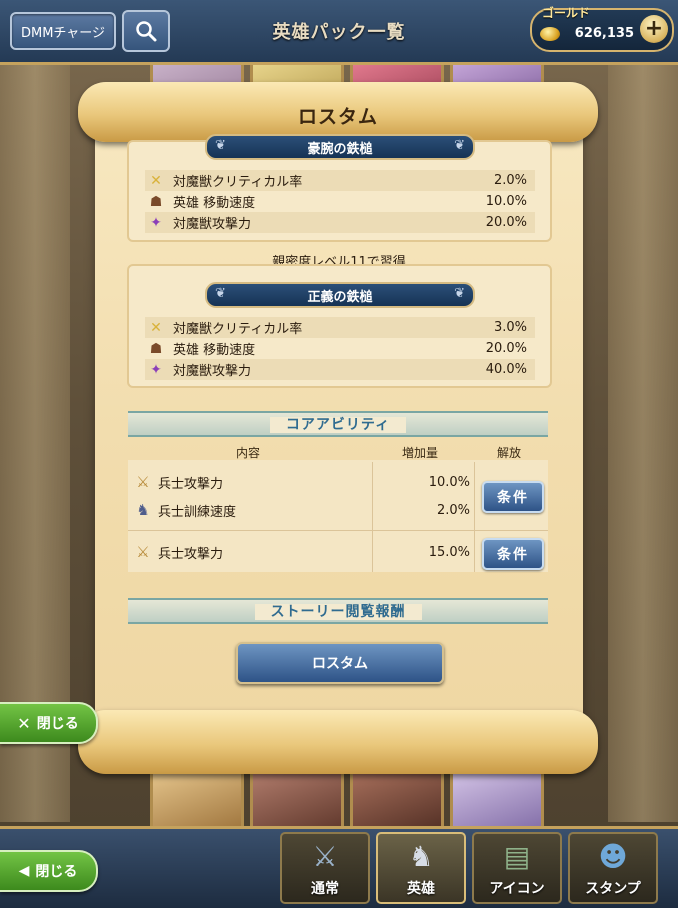  What do you see at coordinates (300, 510) in the screenshot?
I see `ability-row: ♞ 兵士訓練速度 2.0%` at bounding box center [300, 510].